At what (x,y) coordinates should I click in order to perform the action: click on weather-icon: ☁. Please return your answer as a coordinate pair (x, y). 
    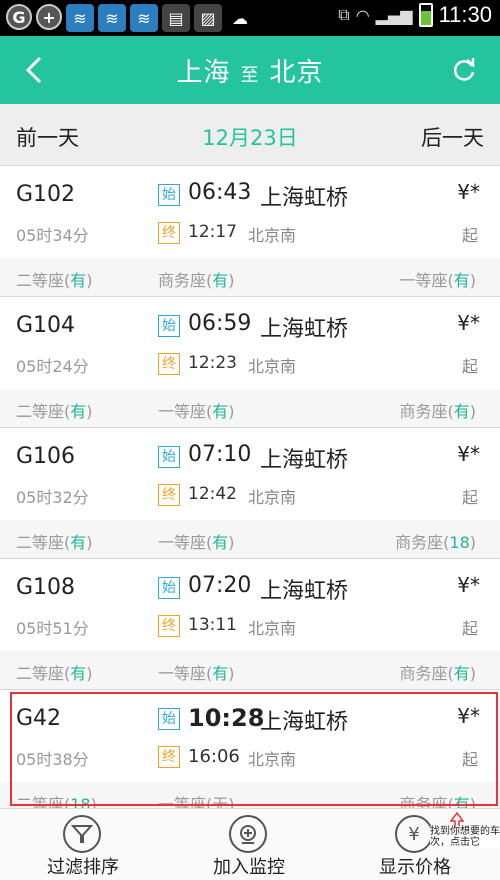
    Looking at the image, I should click on (240, 18).